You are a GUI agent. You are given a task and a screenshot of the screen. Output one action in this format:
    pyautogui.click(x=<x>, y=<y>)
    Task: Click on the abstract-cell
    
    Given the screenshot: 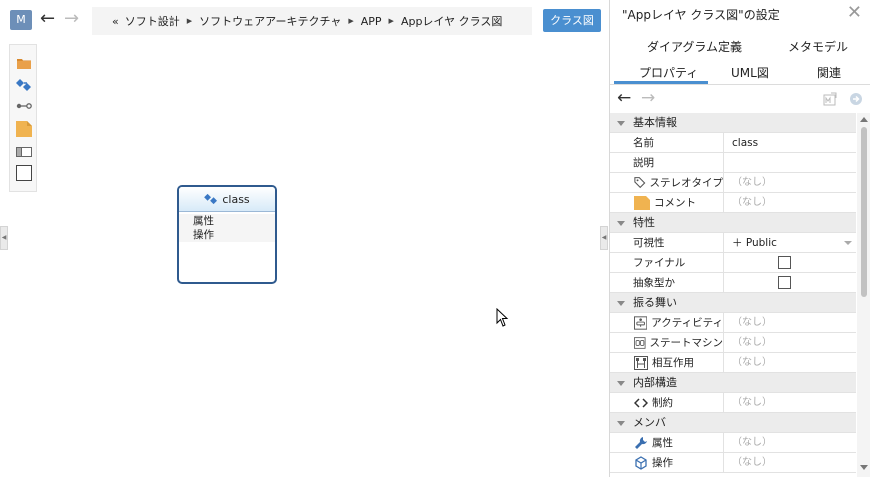 What is the action you would take?
    pyautogui.click(x=790, y=282)
    